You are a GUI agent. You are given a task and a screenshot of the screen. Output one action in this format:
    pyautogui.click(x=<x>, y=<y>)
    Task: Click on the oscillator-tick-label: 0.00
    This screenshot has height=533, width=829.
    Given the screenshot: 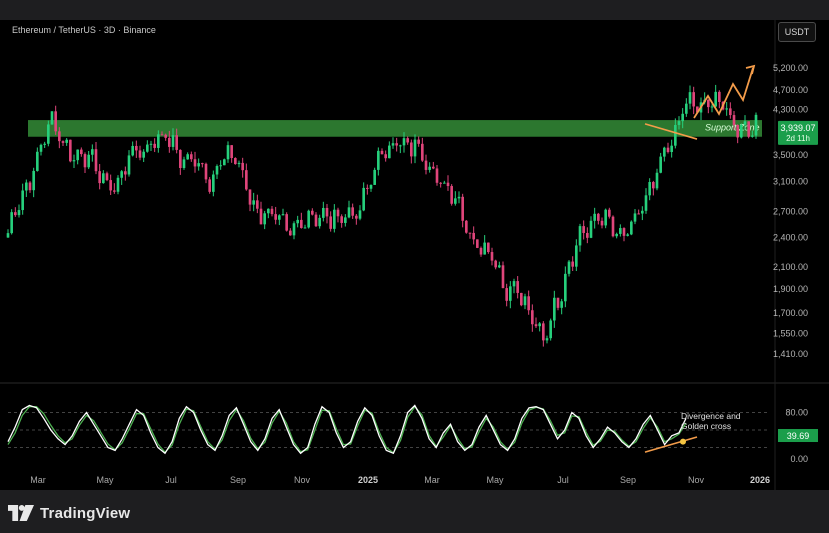 What is the action you would take?
    pyautogui.click(x=799, y=459)
    